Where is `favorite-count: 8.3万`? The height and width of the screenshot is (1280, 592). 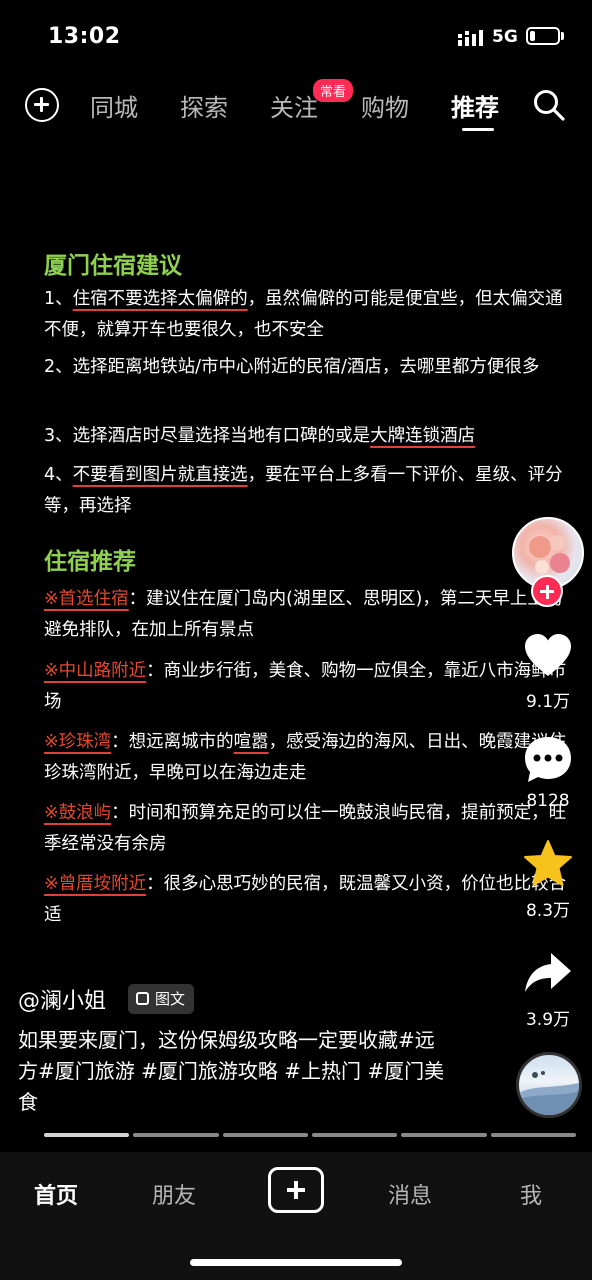 favorite-count: 8.3万 is located at coordinates (548, 911).